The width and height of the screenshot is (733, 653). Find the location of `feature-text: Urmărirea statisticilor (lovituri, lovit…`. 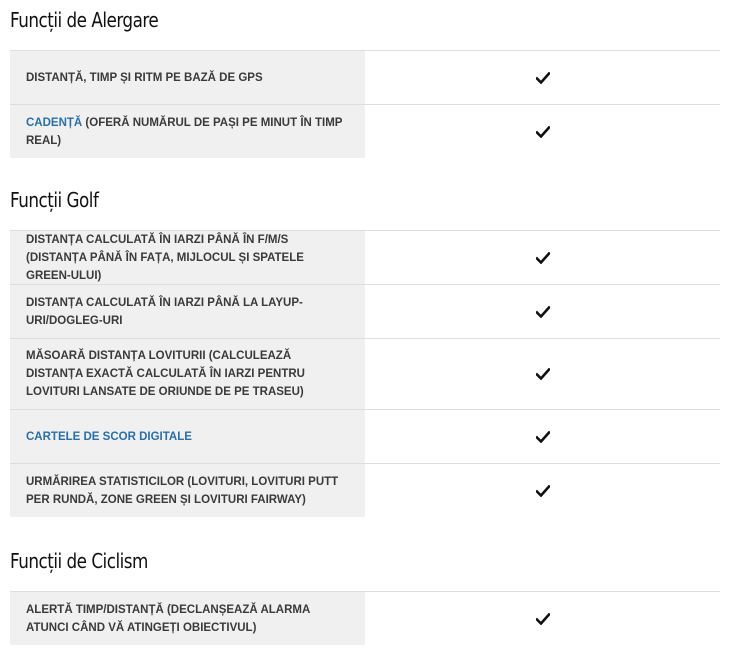

feature-text: Urmărirea statisticilor (lovituri, lovit… is located at coordinates (182, 490).